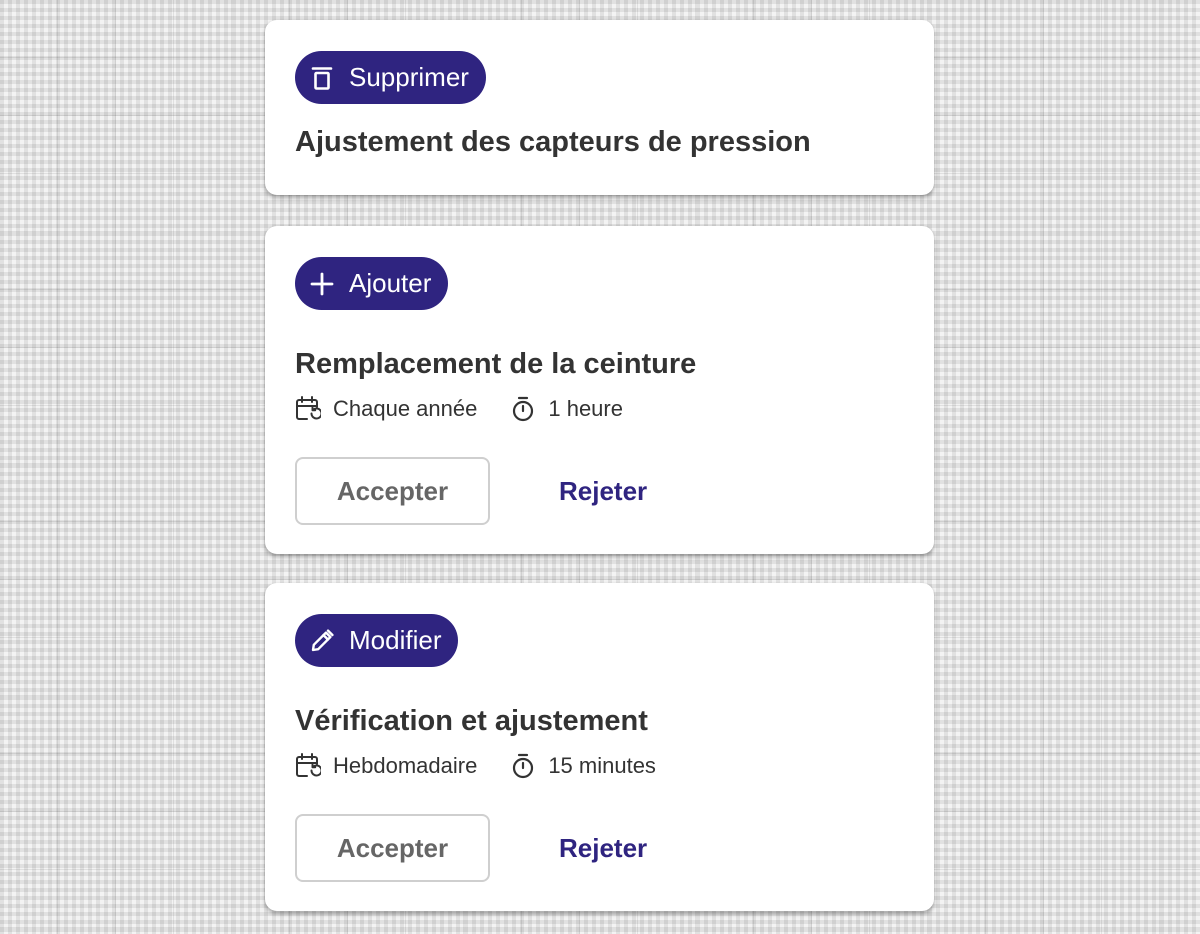  I want to click on task-meta: Hebdomadaire 15 minutes, so click(599, 766).